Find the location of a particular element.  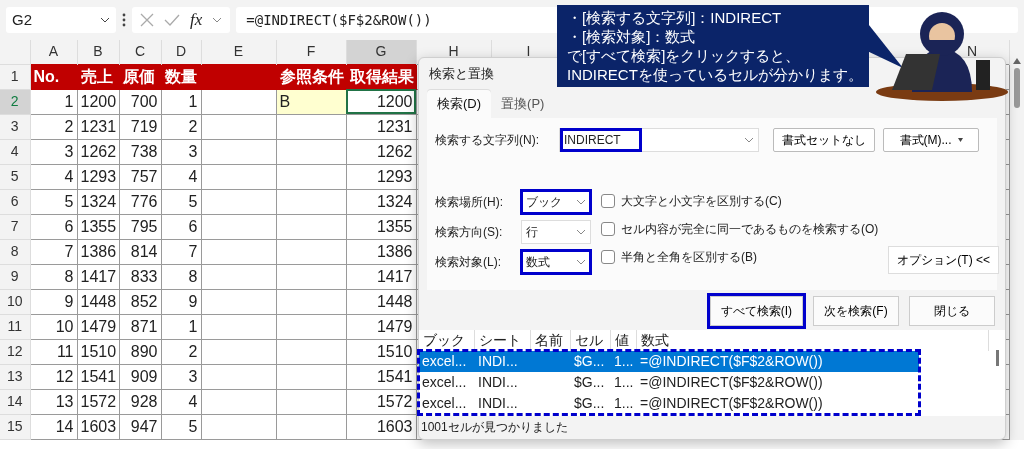

callout-text: で[すべて検索]をクリックすると、 is located at coordinates (684, 55).